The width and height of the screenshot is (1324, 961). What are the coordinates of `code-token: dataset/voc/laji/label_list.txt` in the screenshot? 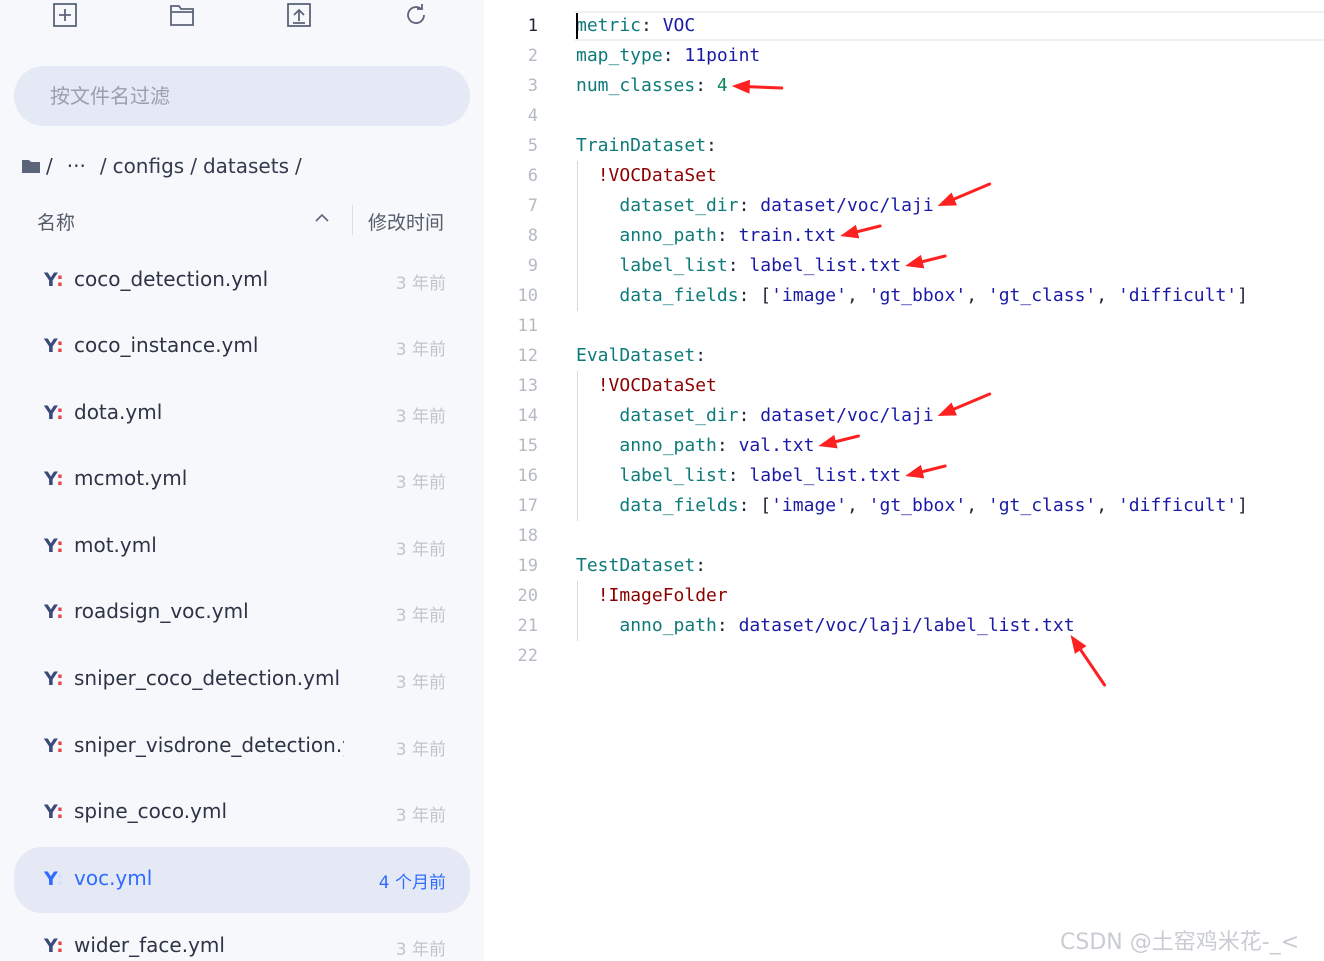 It's located at (906, 625).